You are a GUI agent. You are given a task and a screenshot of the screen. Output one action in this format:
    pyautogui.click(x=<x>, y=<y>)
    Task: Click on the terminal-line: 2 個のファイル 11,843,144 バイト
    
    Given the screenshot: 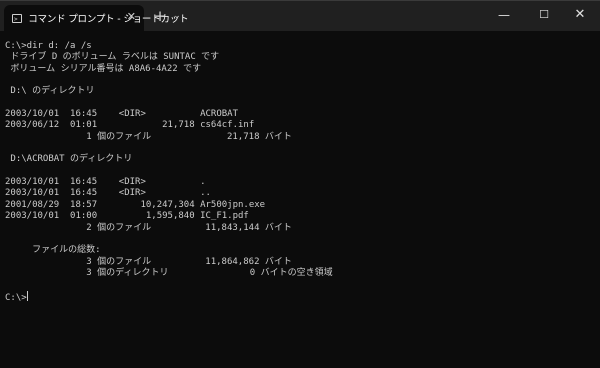 What is the action you would take?
    pyautogui.click(x=148, y=227)
    